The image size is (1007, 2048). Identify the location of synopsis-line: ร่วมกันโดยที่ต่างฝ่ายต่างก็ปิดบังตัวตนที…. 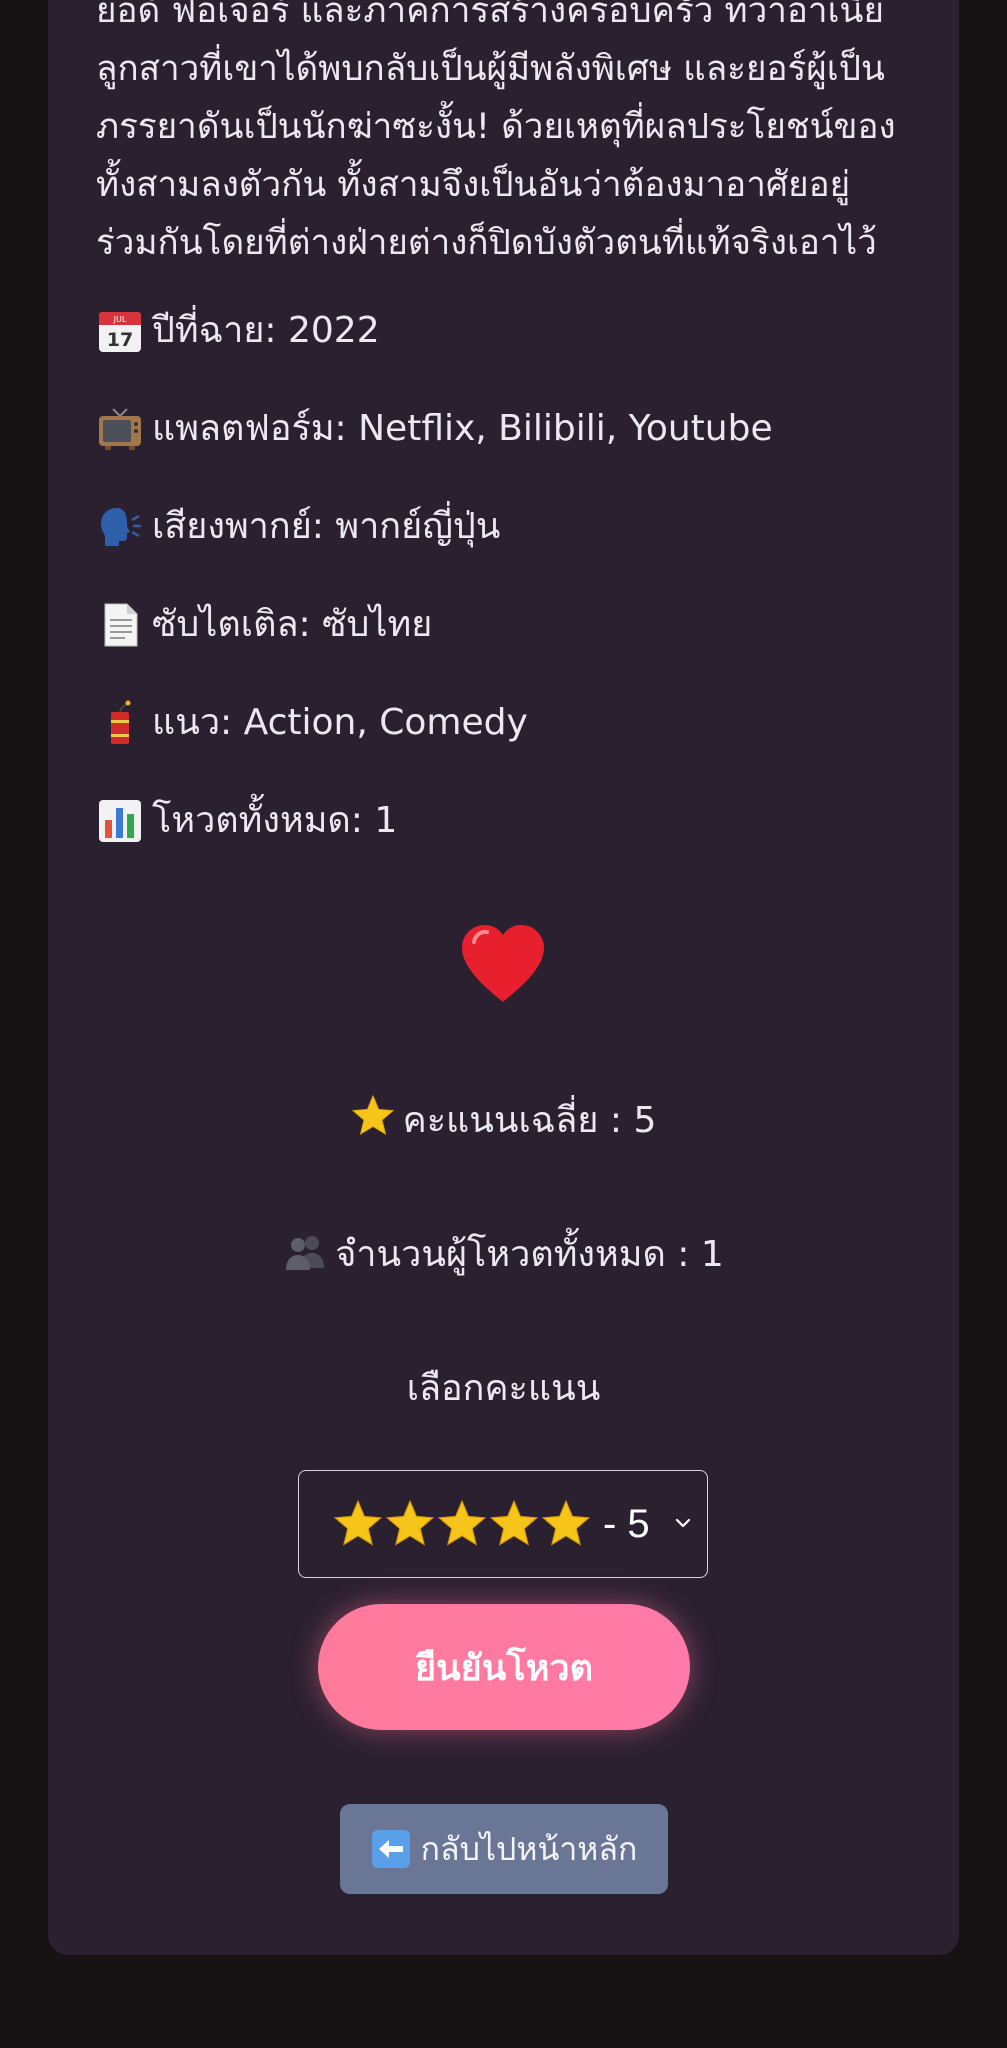
(486, 243).